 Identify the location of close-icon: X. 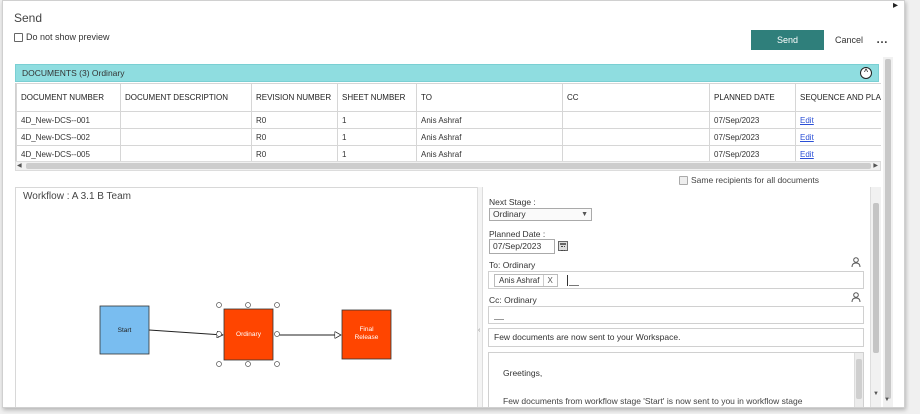
(548, 280).